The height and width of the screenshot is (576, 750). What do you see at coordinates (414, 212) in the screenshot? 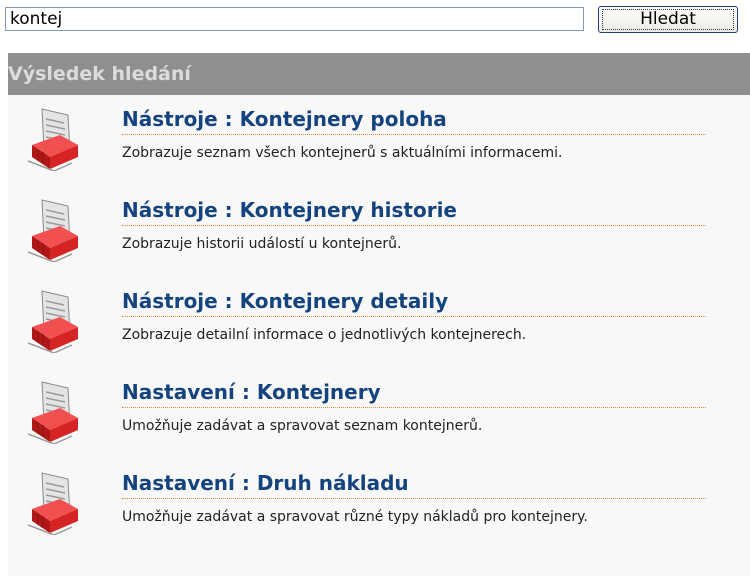
I see `result-title-link: Nástroje : Kontejnery historie` at bounding box center [414, 212].